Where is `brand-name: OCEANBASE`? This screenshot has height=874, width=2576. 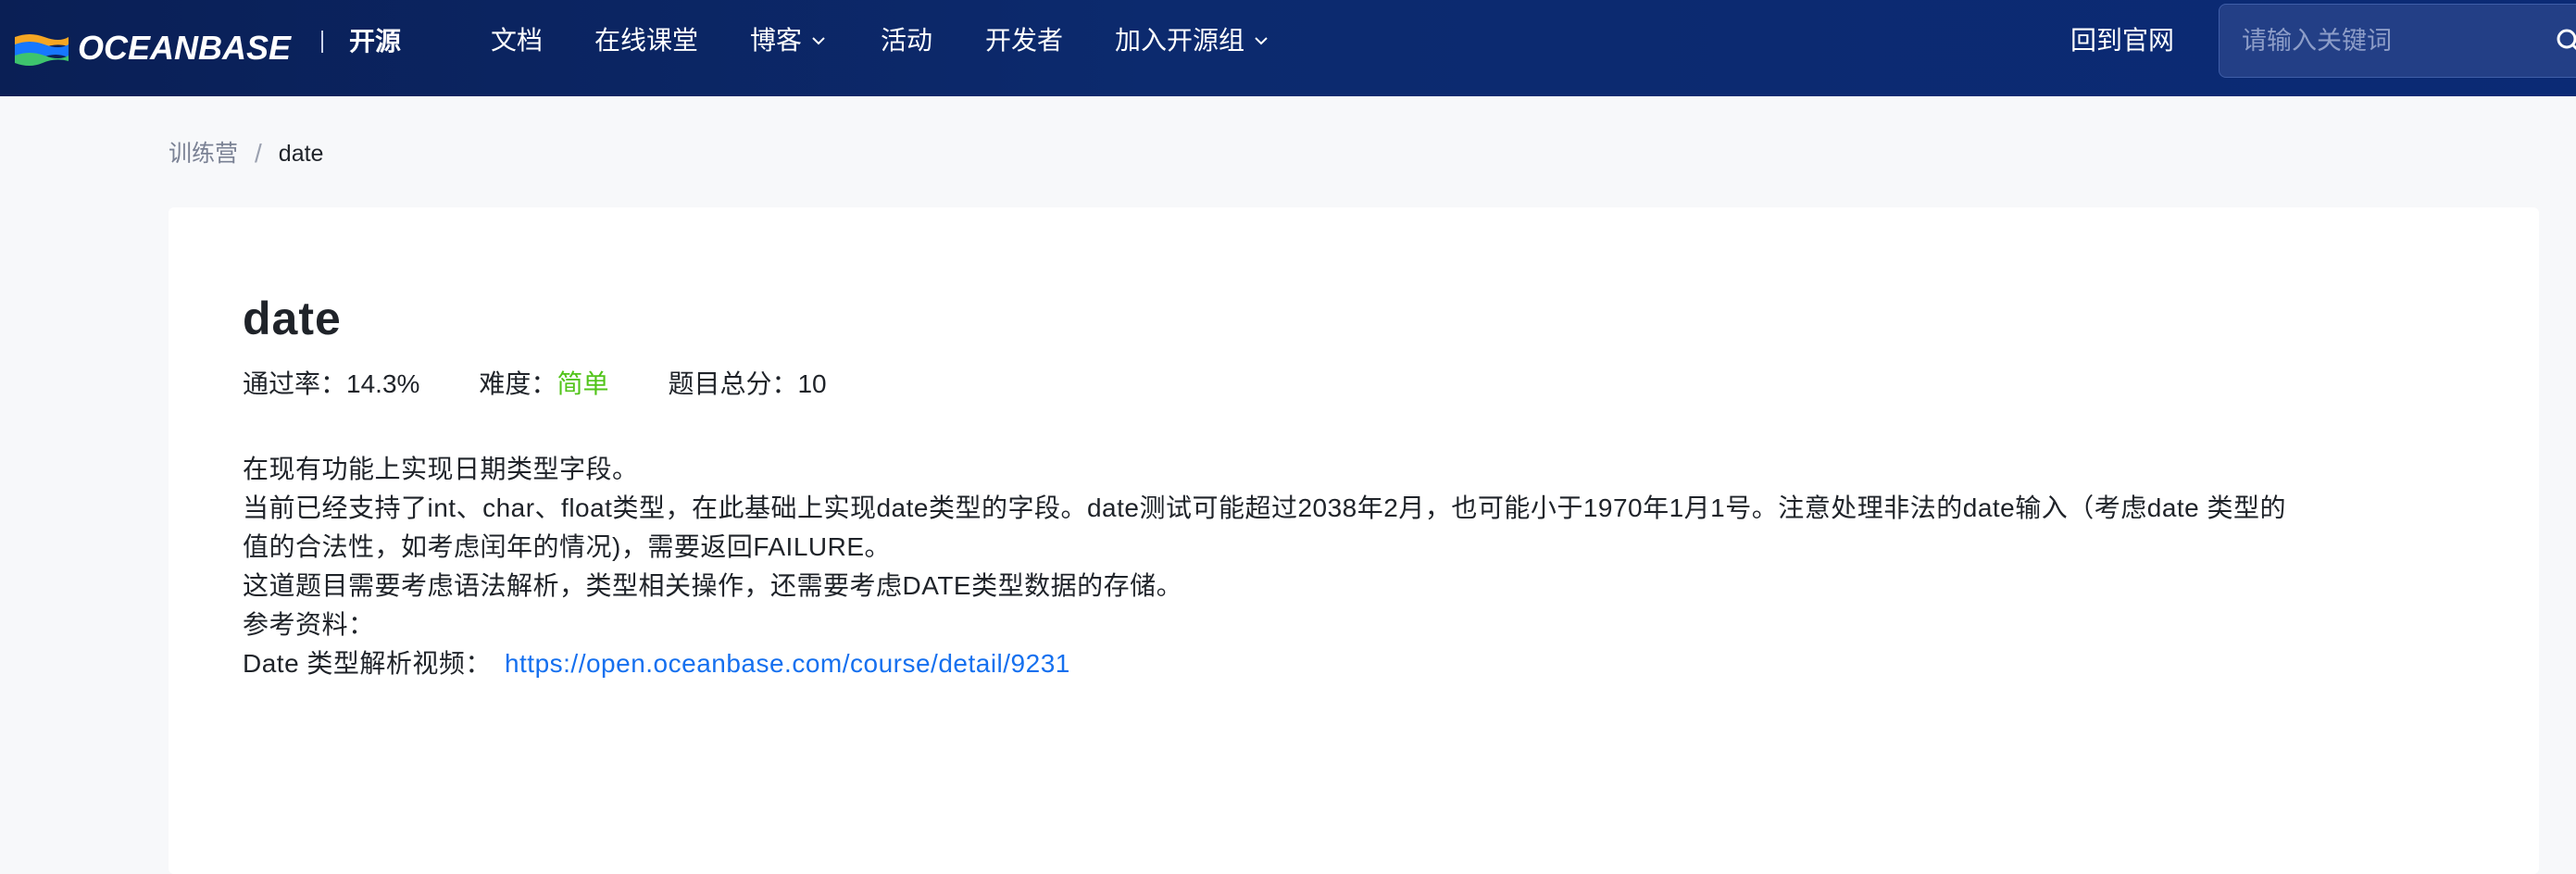 brand-name: OCEANBASE is located at coordinates (185, 48).